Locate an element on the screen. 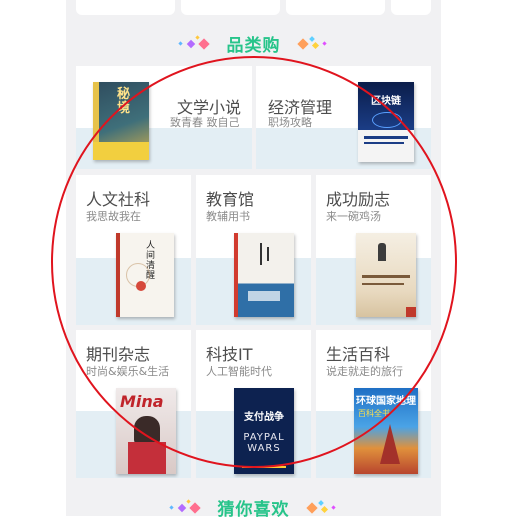 This screenshot has height=522, width=519. category-tile-magazines: 期刊杂志 时尚&娱乐&生活 Mina is located at coordinates (133, 404).